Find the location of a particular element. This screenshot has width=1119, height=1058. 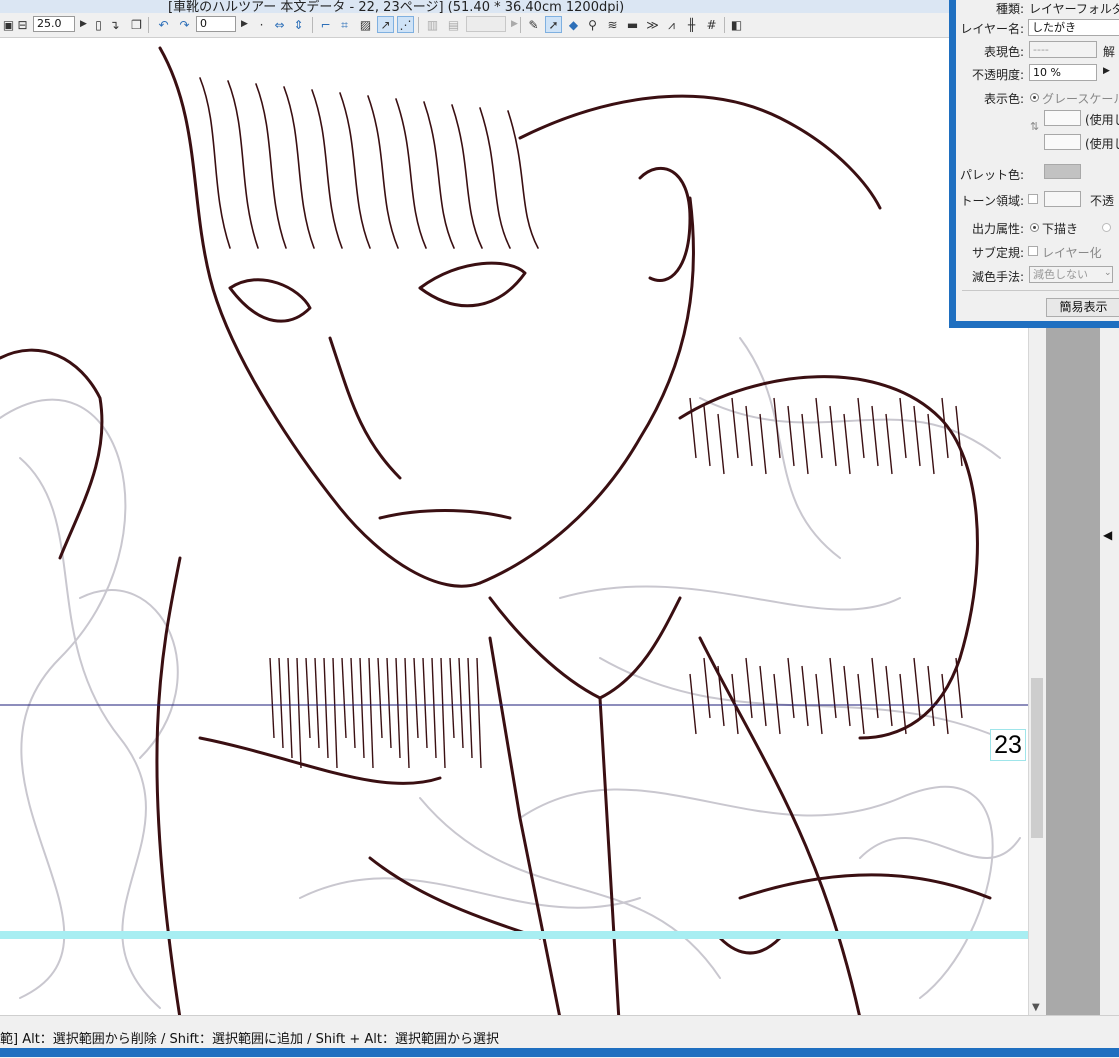

eyedropper-icon: ⚲ is located at coordinates (592, 24).